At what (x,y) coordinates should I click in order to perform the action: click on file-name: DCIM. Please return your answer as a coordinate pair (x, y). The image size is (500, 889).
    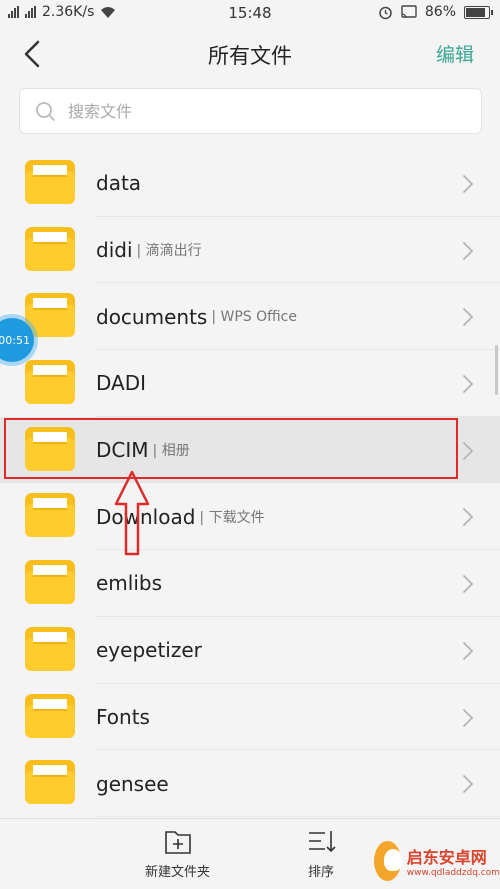
    Looking at the image, I should click on (122, 450).